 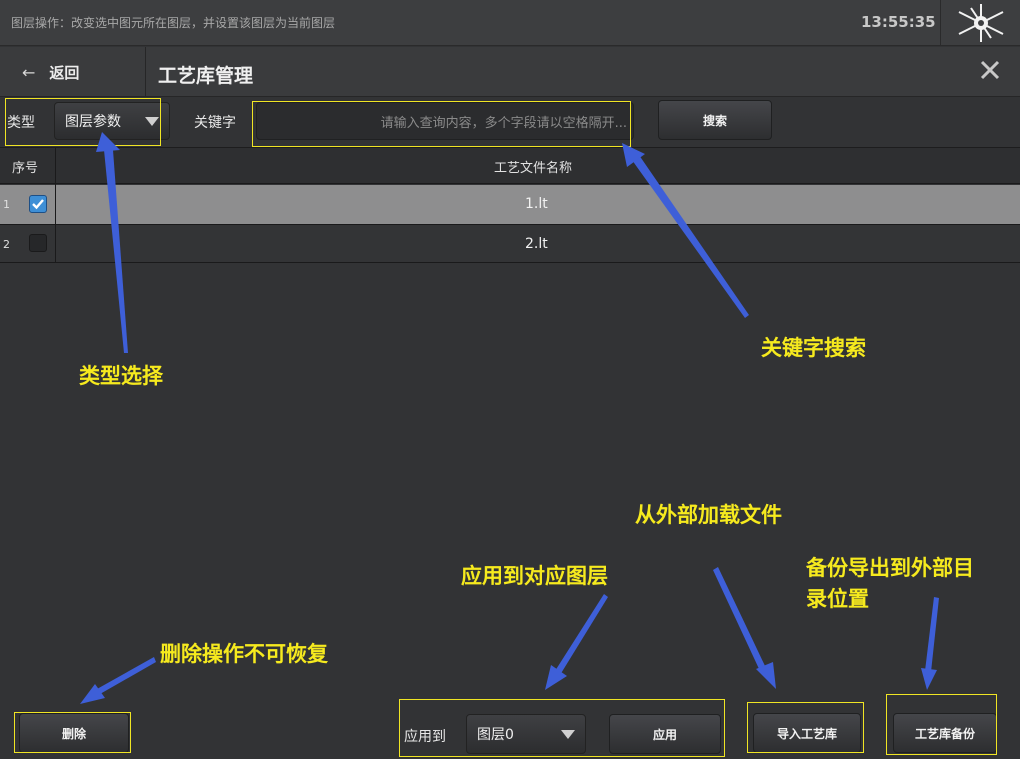 I want to click on arrow-to-import, so click(x=739, y=619).